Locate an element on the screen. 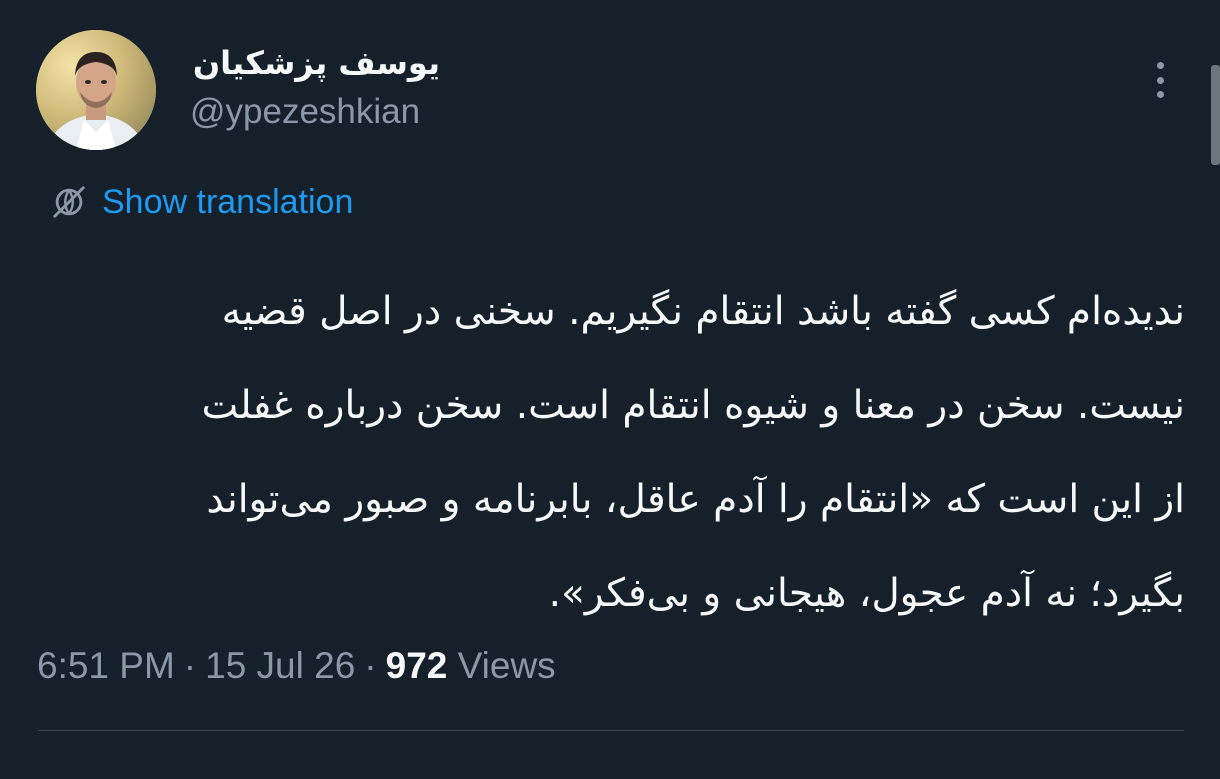  views-label: Views is located at coordinates (507, 665).